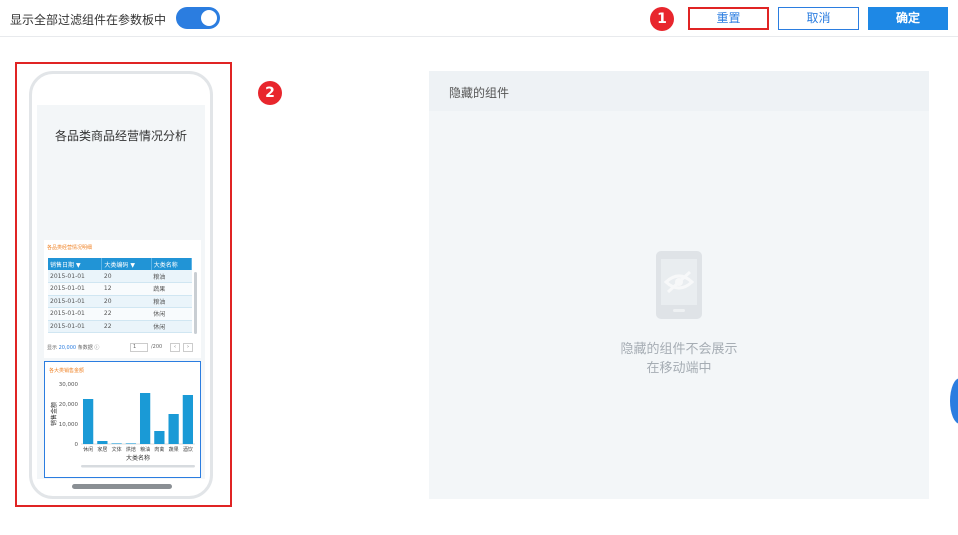 This screenshot has height=535, width=958. What do you see at coordinates (117, 449) in the screenshot?
I see `x-tick-label: 文体` at bounding box center [117, 449].